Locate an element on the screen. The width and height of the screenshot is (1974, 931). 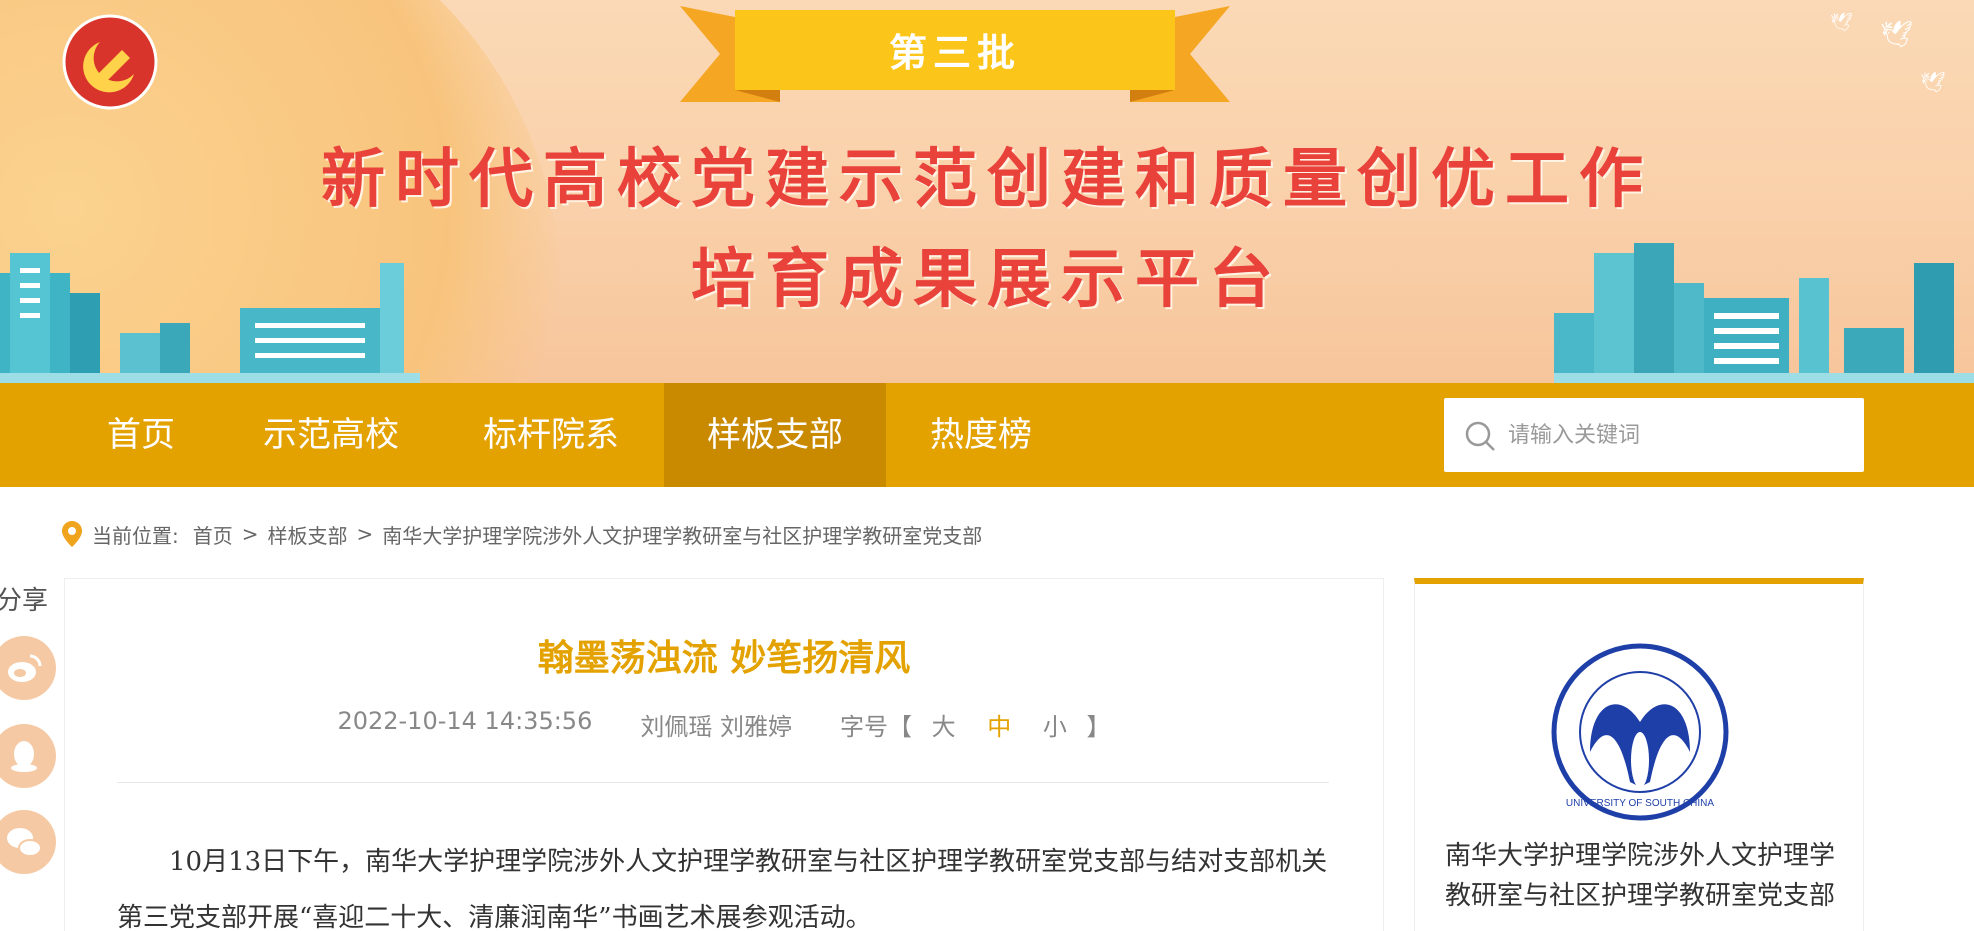
city-skyline-right is located at coordinates (1764, 313).